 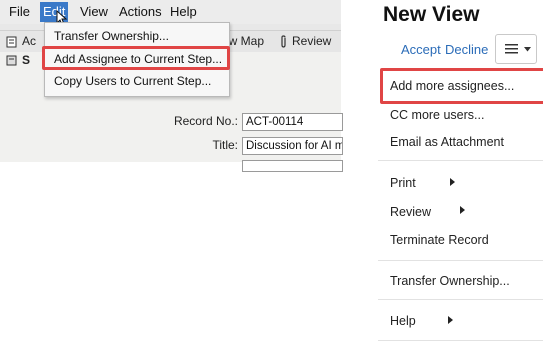 I want to click on accept-link: Accept, so click(x=421, y=49).